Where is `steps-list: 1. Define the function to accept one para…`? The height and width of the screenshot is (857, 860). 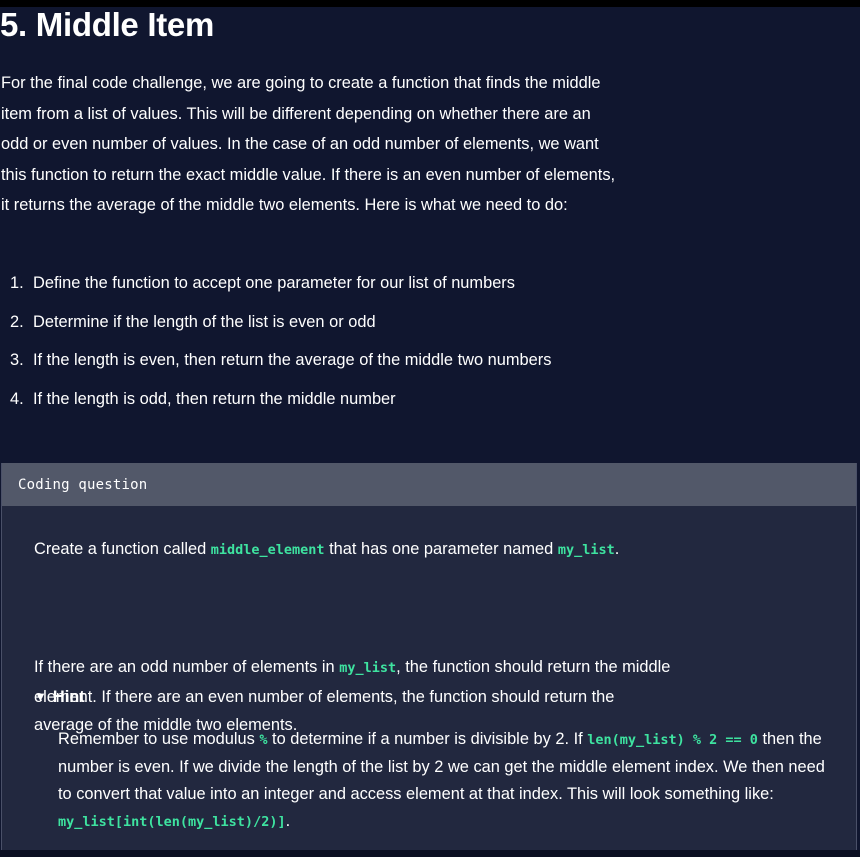 steps-list: 1. Define the function to accept one para… is located at coordinates (280, 345).